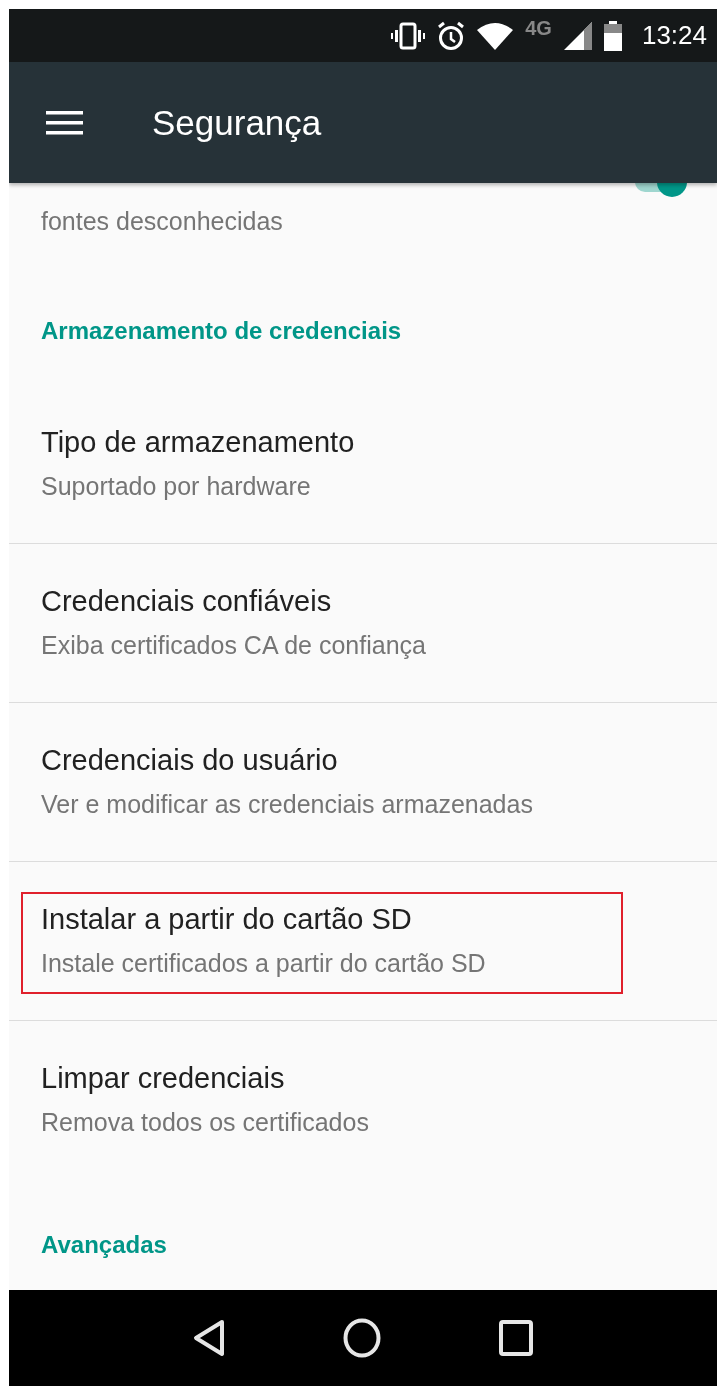 This screenshot has height=1386, width=717. What do you see at coordinates (538, 28) in the screenshot?
I see `network-type: 4G` at bounding box center [538, 28].